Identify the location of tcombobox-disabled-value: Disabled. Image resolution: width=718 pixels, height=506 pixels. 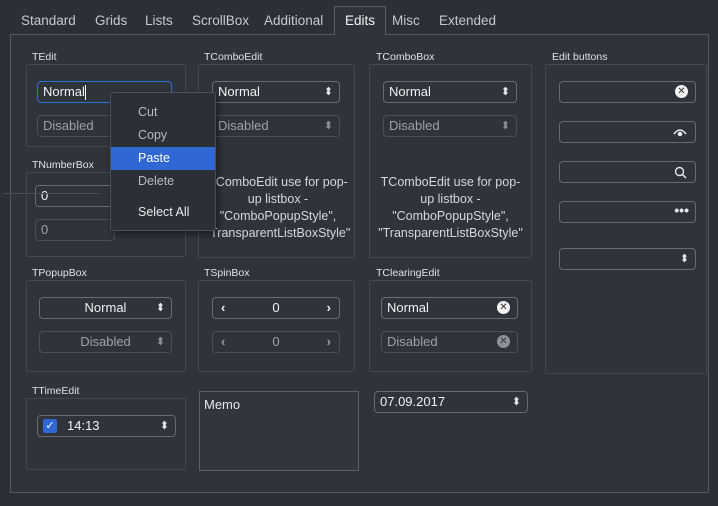
(414, 125).